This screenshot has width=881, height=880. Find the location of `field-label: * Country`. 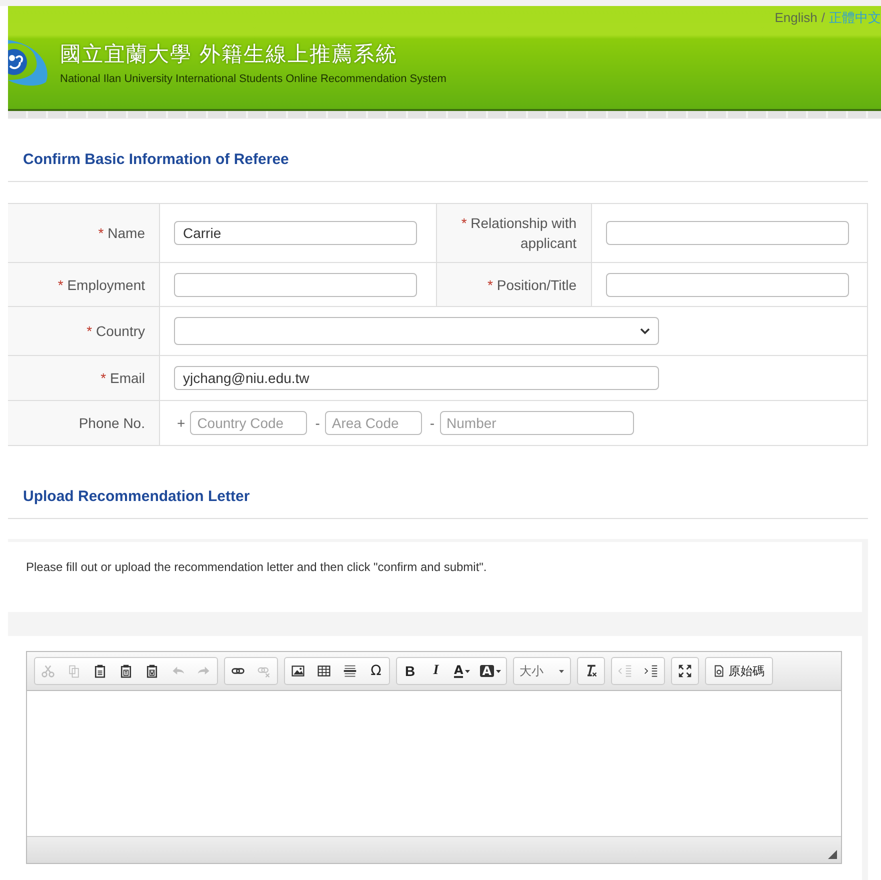

field-label: * Country is located at coordinates (84, 331).